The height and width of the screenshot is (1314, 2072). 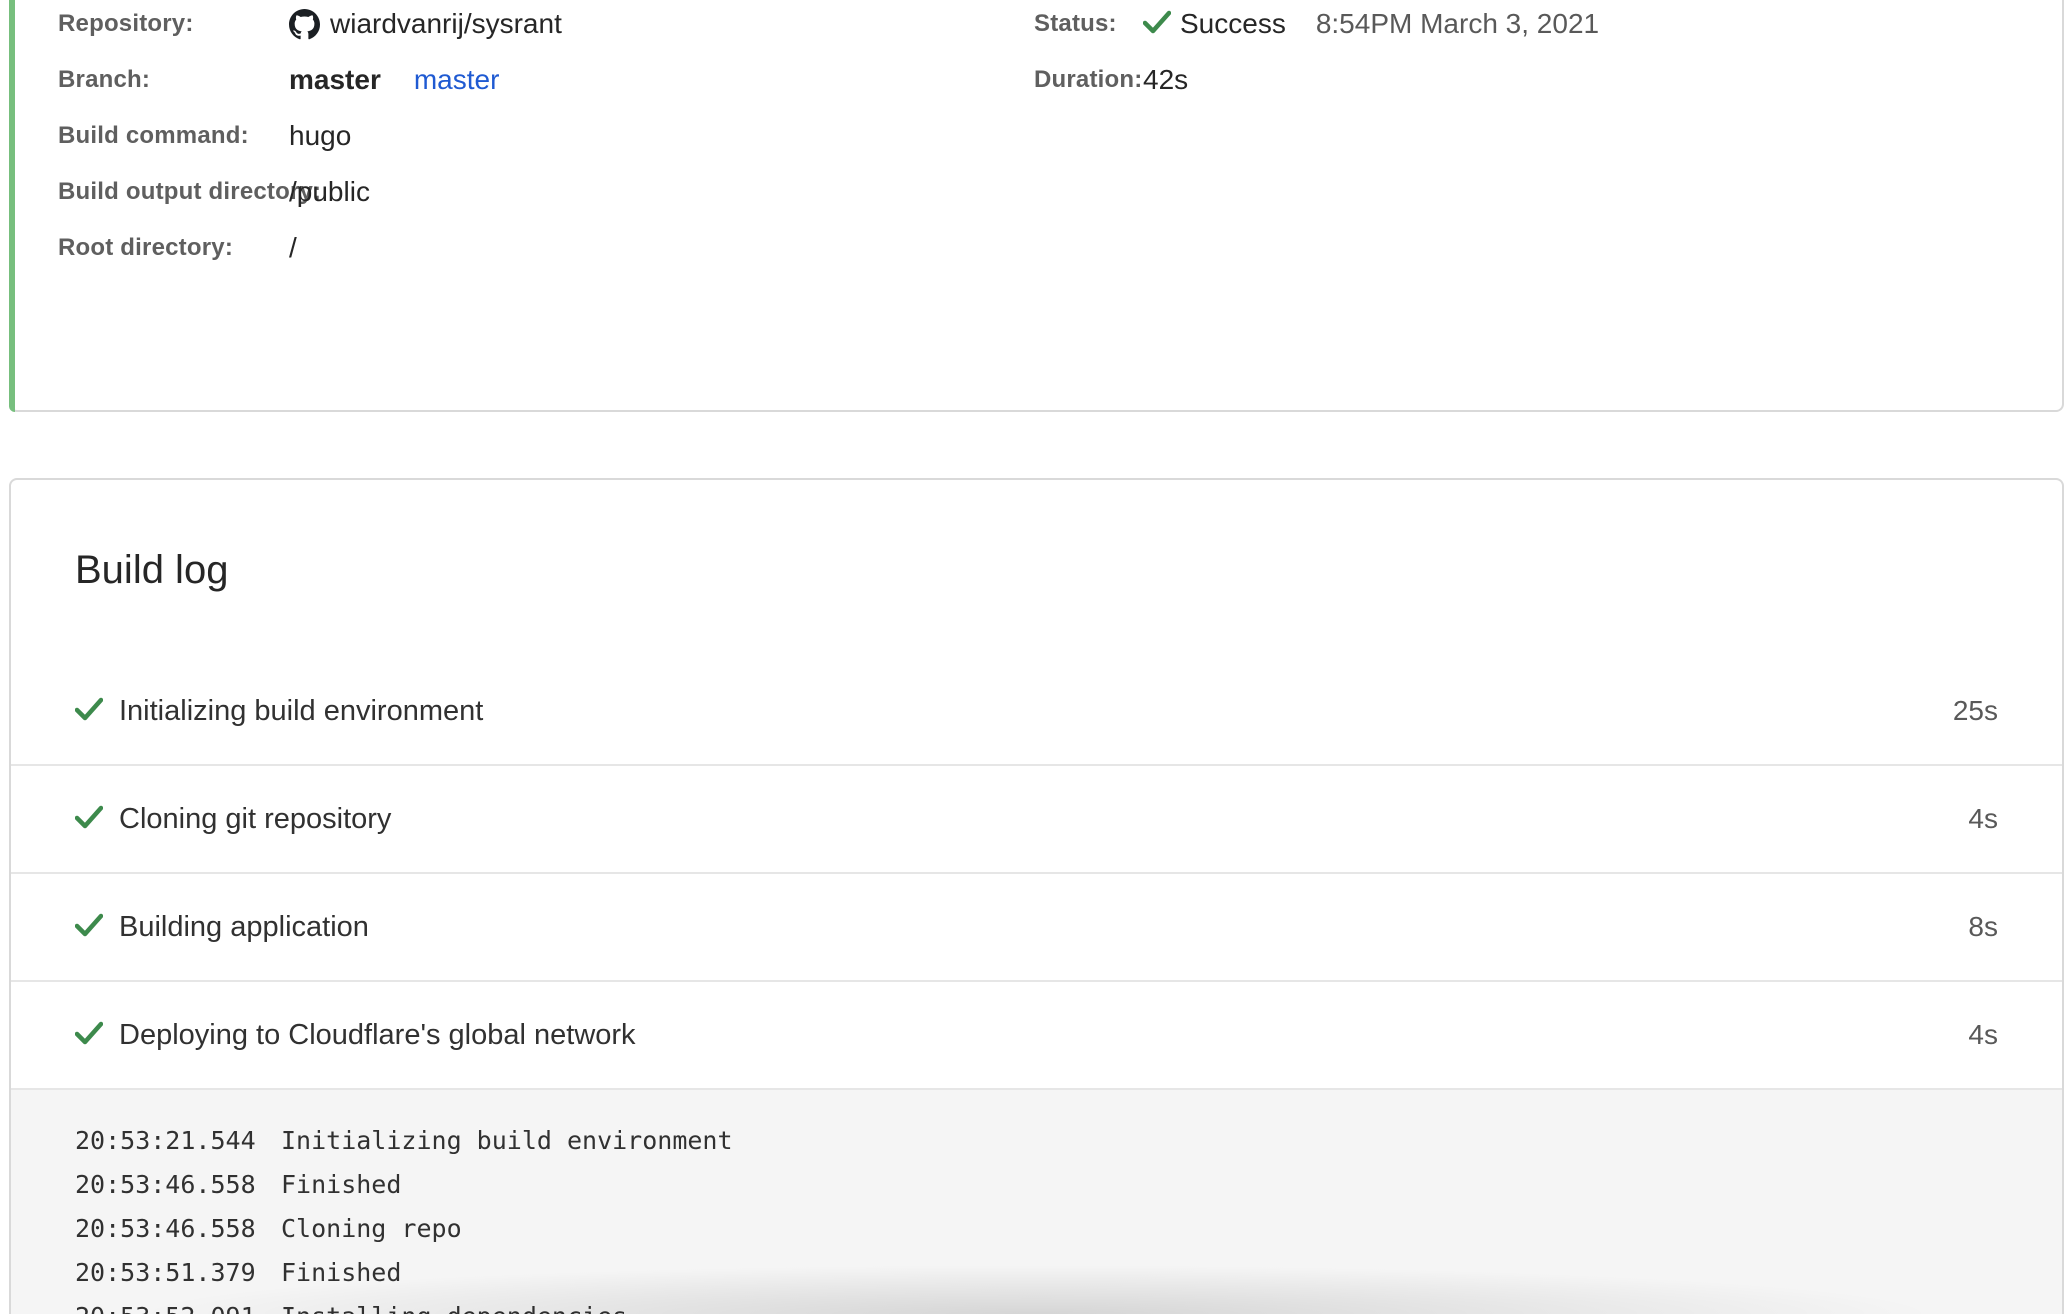 What do you see at coordinates (152, 570) in the screenshot?
I see `build-log-title: Build log` at bounding box center [152, 570].